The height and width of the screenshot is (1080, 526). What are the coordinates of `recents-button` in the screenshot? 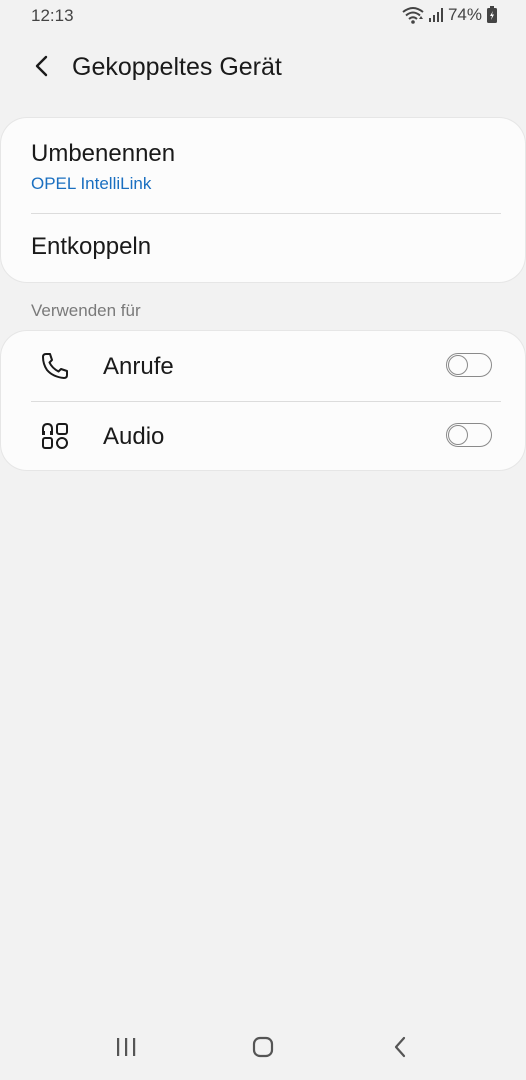 It's located at (126, 1049).